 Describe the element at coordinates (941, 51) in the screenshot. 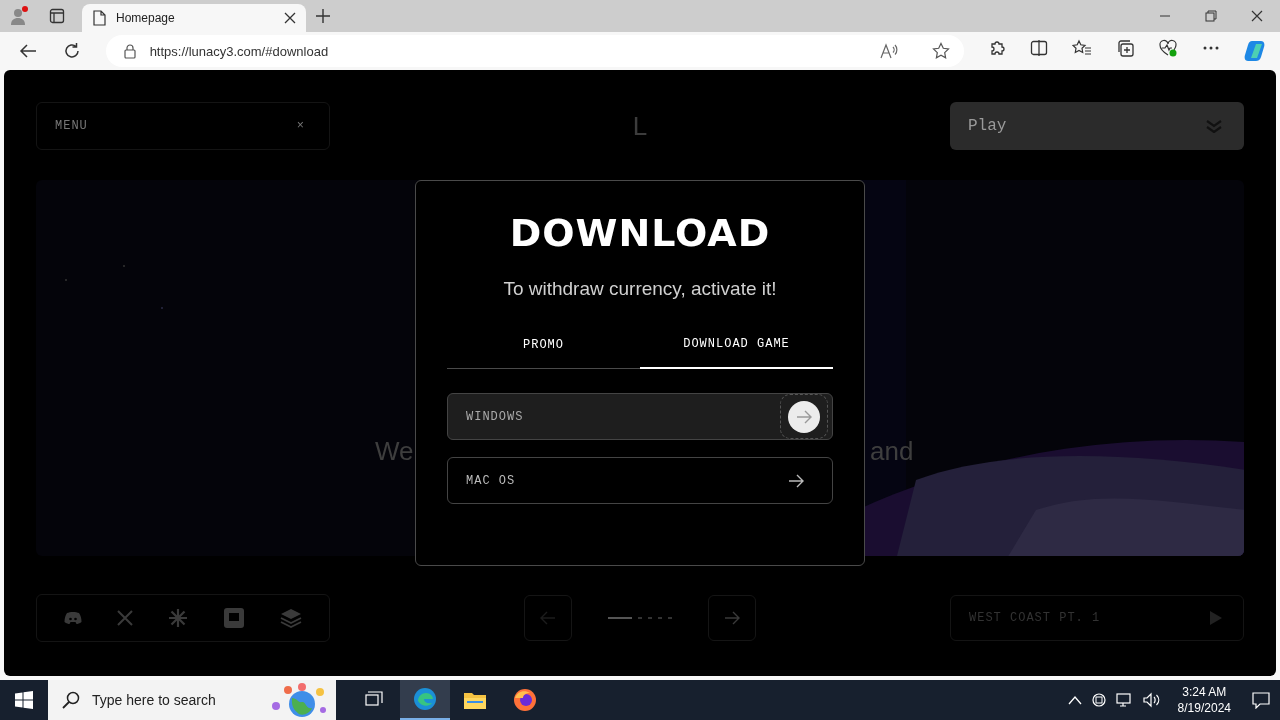

I see `star-icon` at that location.